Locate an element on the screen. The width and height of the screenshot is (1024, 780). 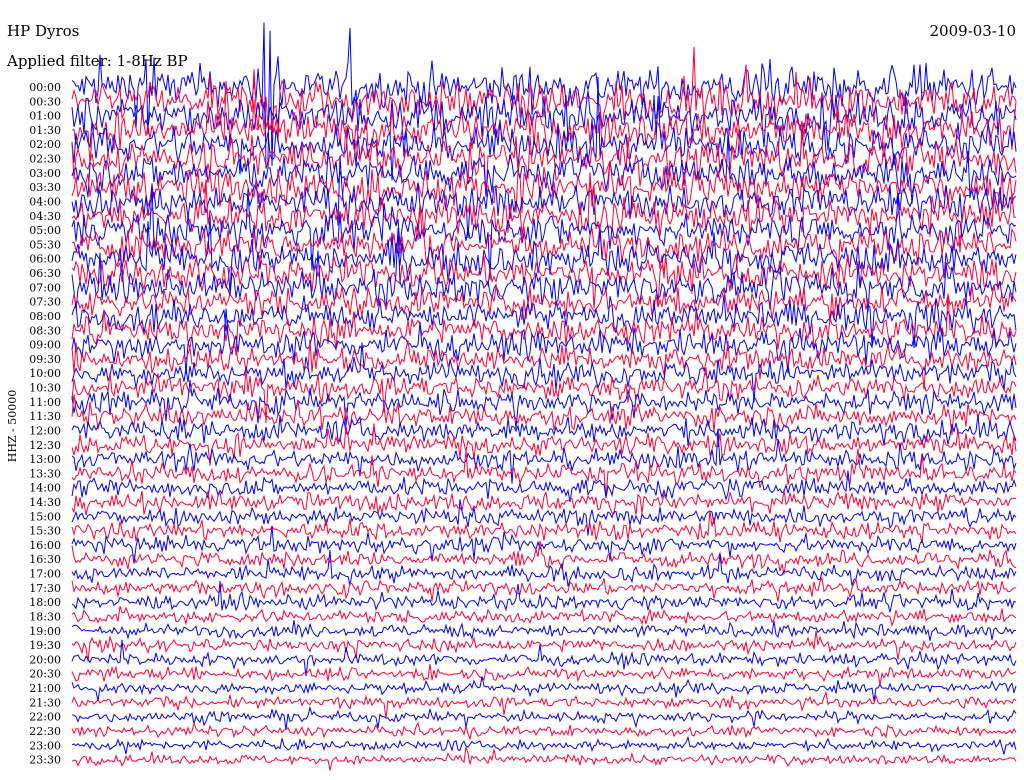
row-time-label: 03:30 is located at coordinates (45, 187).